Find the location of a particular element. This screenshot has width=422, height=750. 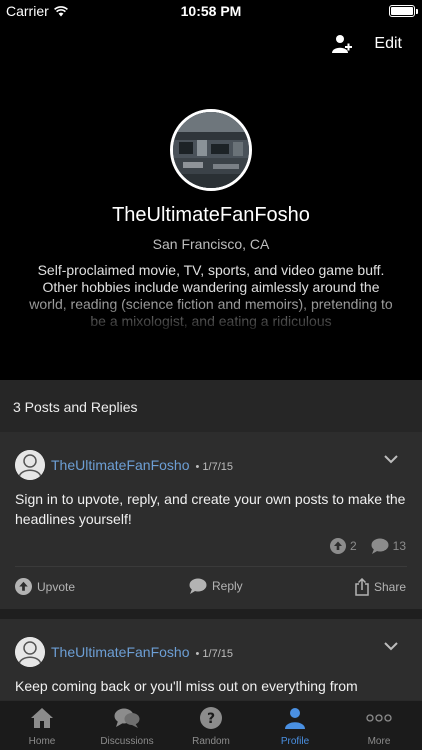

tab-more-label: More is located at coordinates (379, 741).